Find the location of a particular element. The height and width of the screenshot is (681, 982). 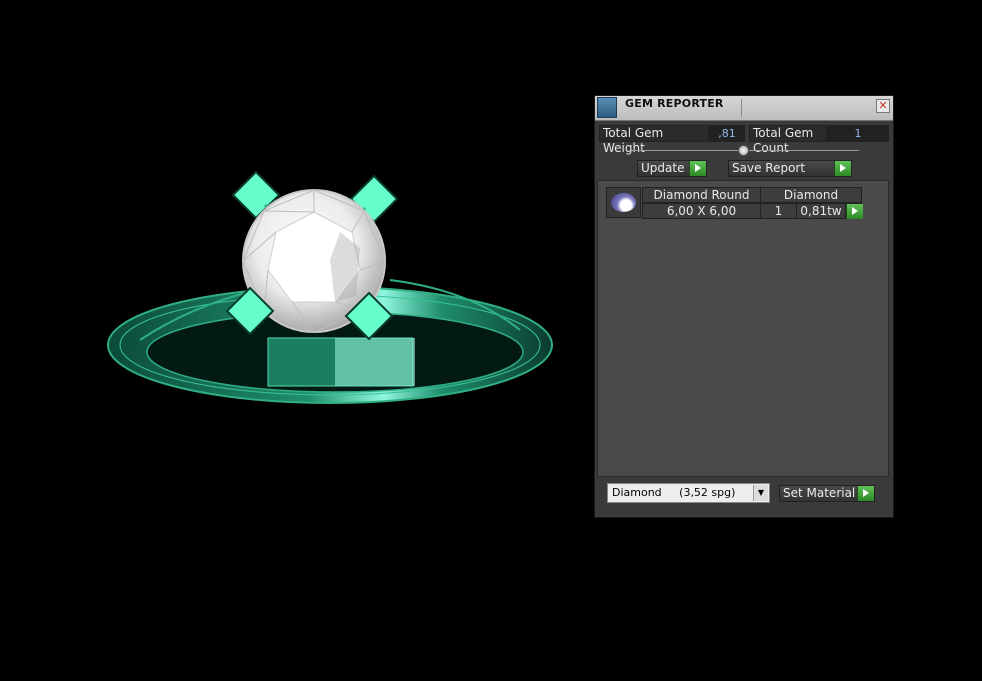

gem-reporter-app-icon is located at coordinates (607, 107).